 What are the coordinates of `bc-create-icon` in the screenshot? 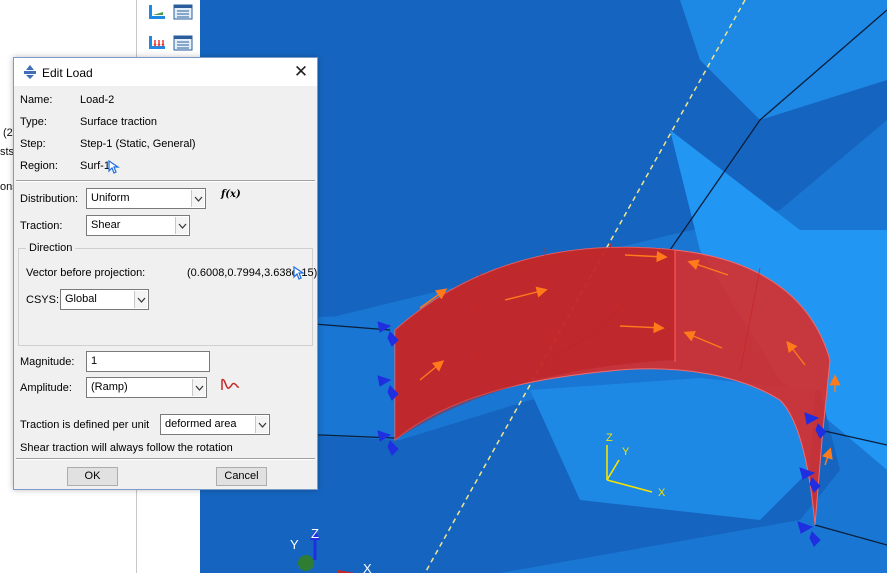 It's located at (157, 43).